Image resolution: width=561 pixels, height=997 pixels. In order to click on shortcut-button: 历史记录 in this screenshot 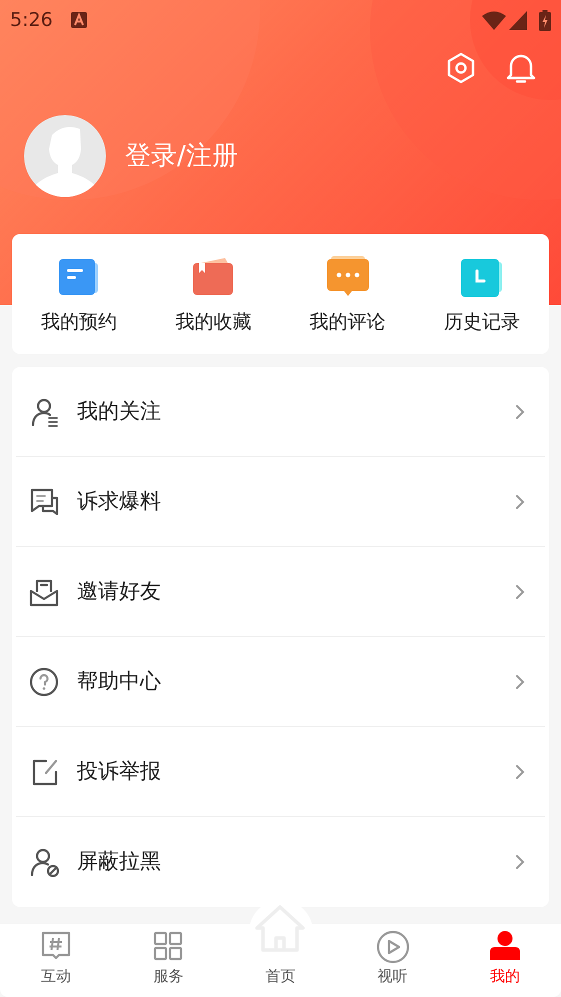, I will do `click(481, 294)`.